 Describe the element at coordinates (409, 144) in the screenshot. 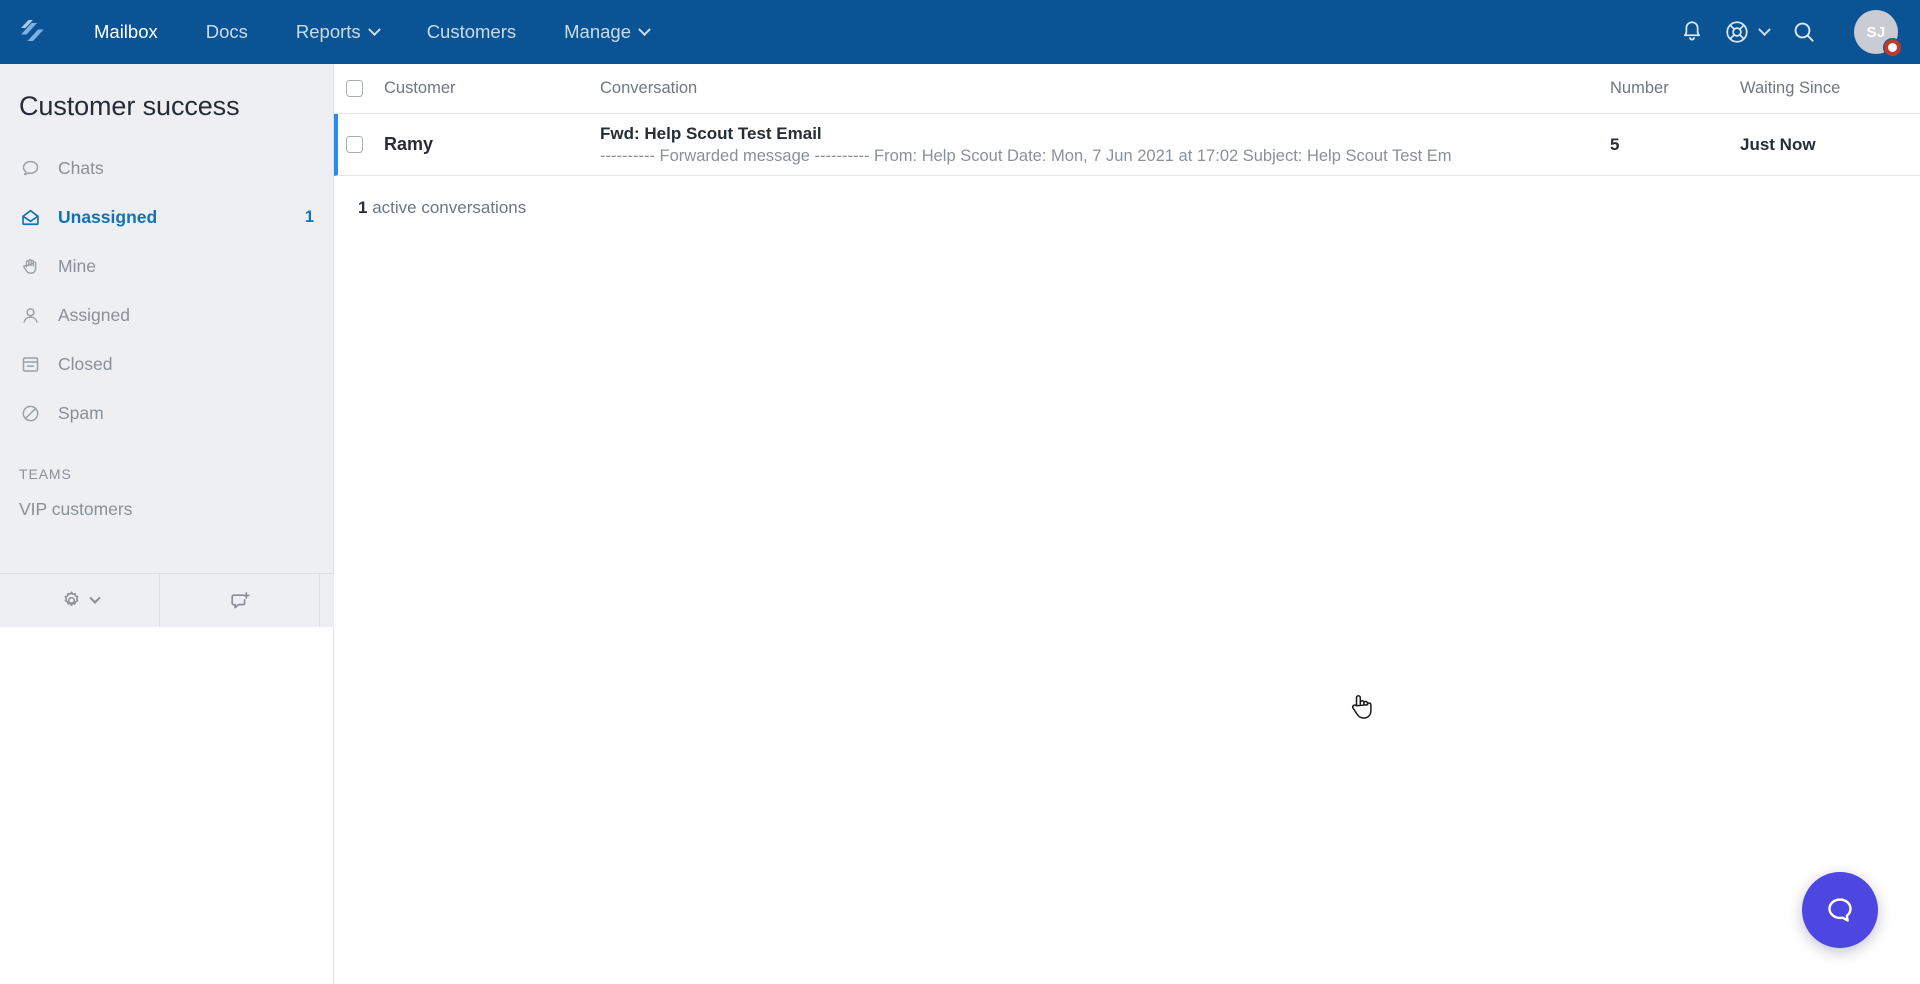

I see `row-customer-name: Ramy` at that location.